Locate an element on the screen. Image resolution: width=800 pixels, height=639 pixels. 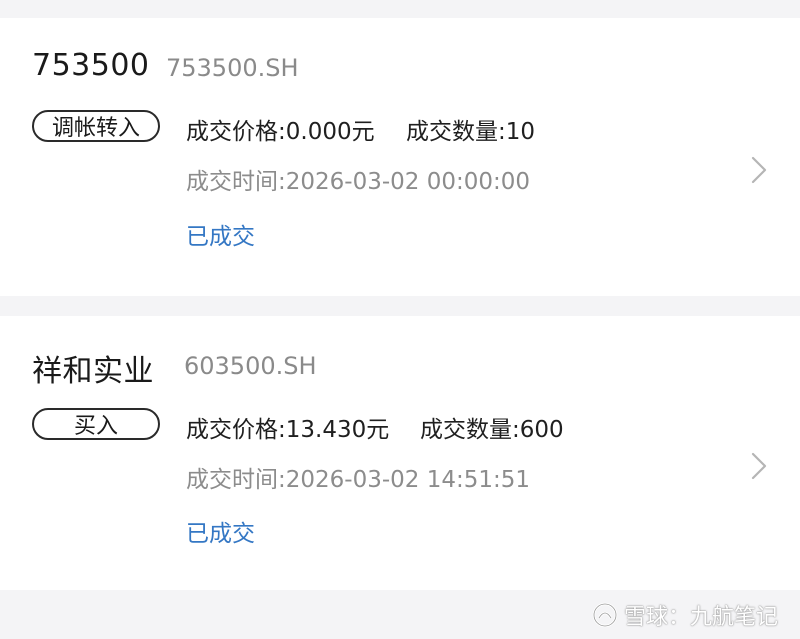
stock-code: 603500.SH is located at coordinates (250, 366).